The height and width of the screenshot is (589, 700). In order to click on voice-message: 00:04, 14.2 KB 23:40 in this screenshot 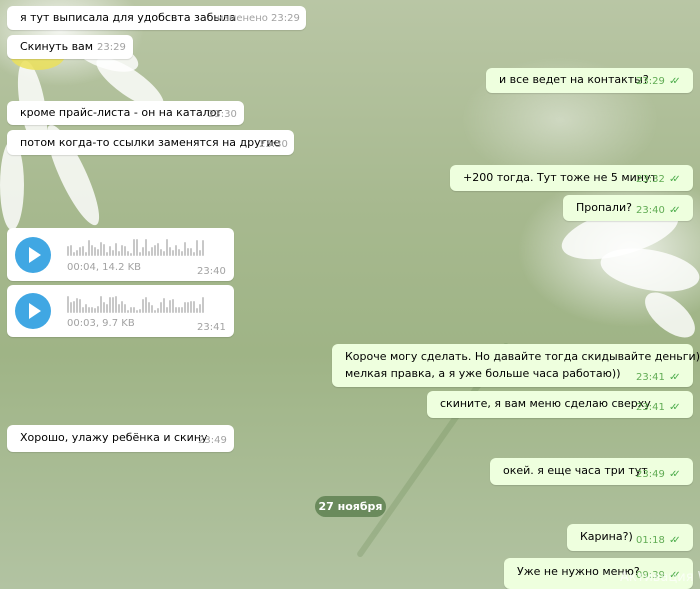, I will do `click(120, 254)`.